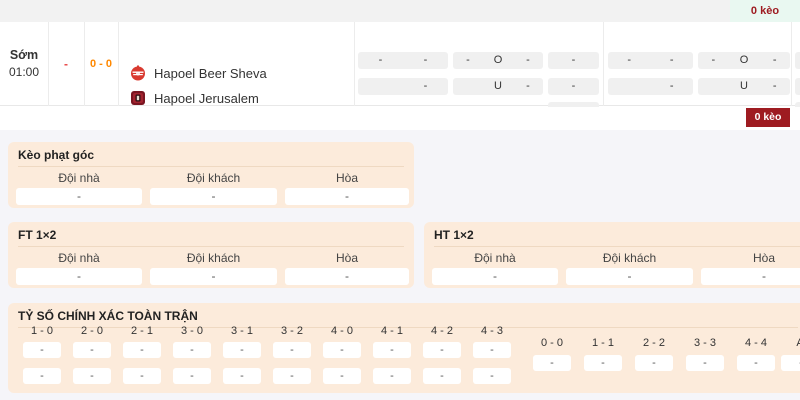 This screenshot has height=400, width=800. I want to click on home-team-logo-icon, so click(138, 73).